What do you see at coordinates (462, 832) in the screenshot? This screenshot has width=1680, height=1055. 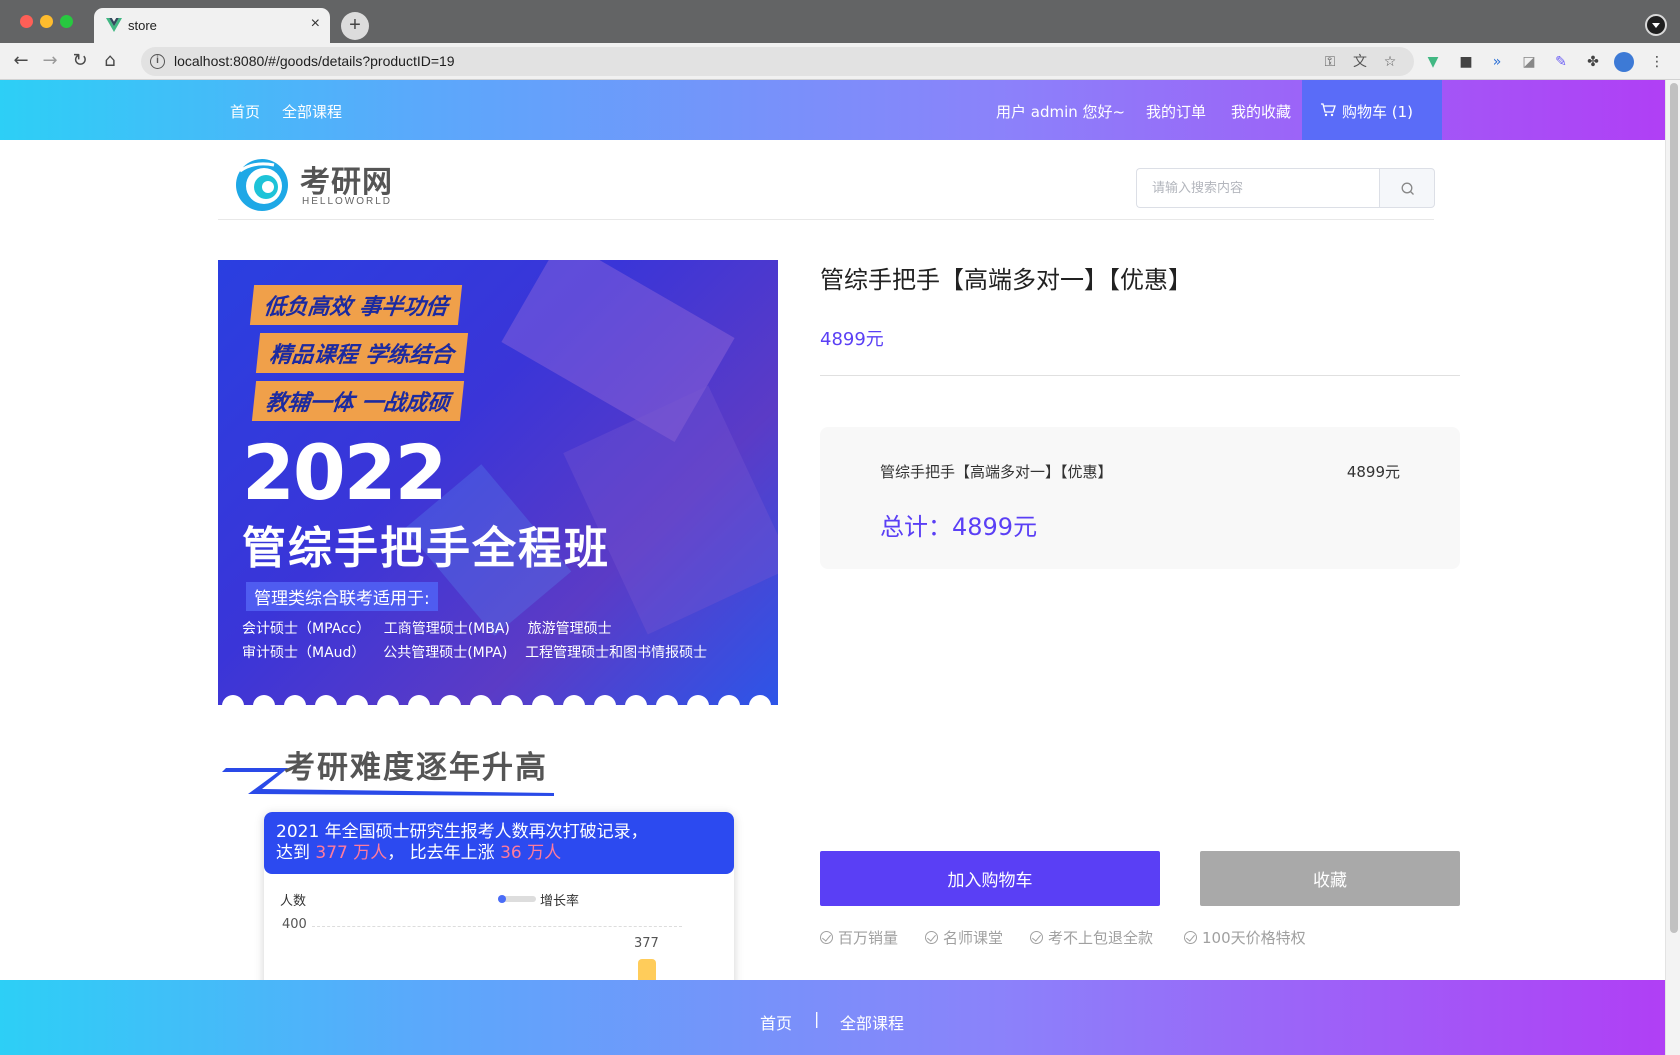 I see `info-card-line-1: 2021 年全国硕士研究生报考人数再次打破记录，` at bounding box center [462, 832].